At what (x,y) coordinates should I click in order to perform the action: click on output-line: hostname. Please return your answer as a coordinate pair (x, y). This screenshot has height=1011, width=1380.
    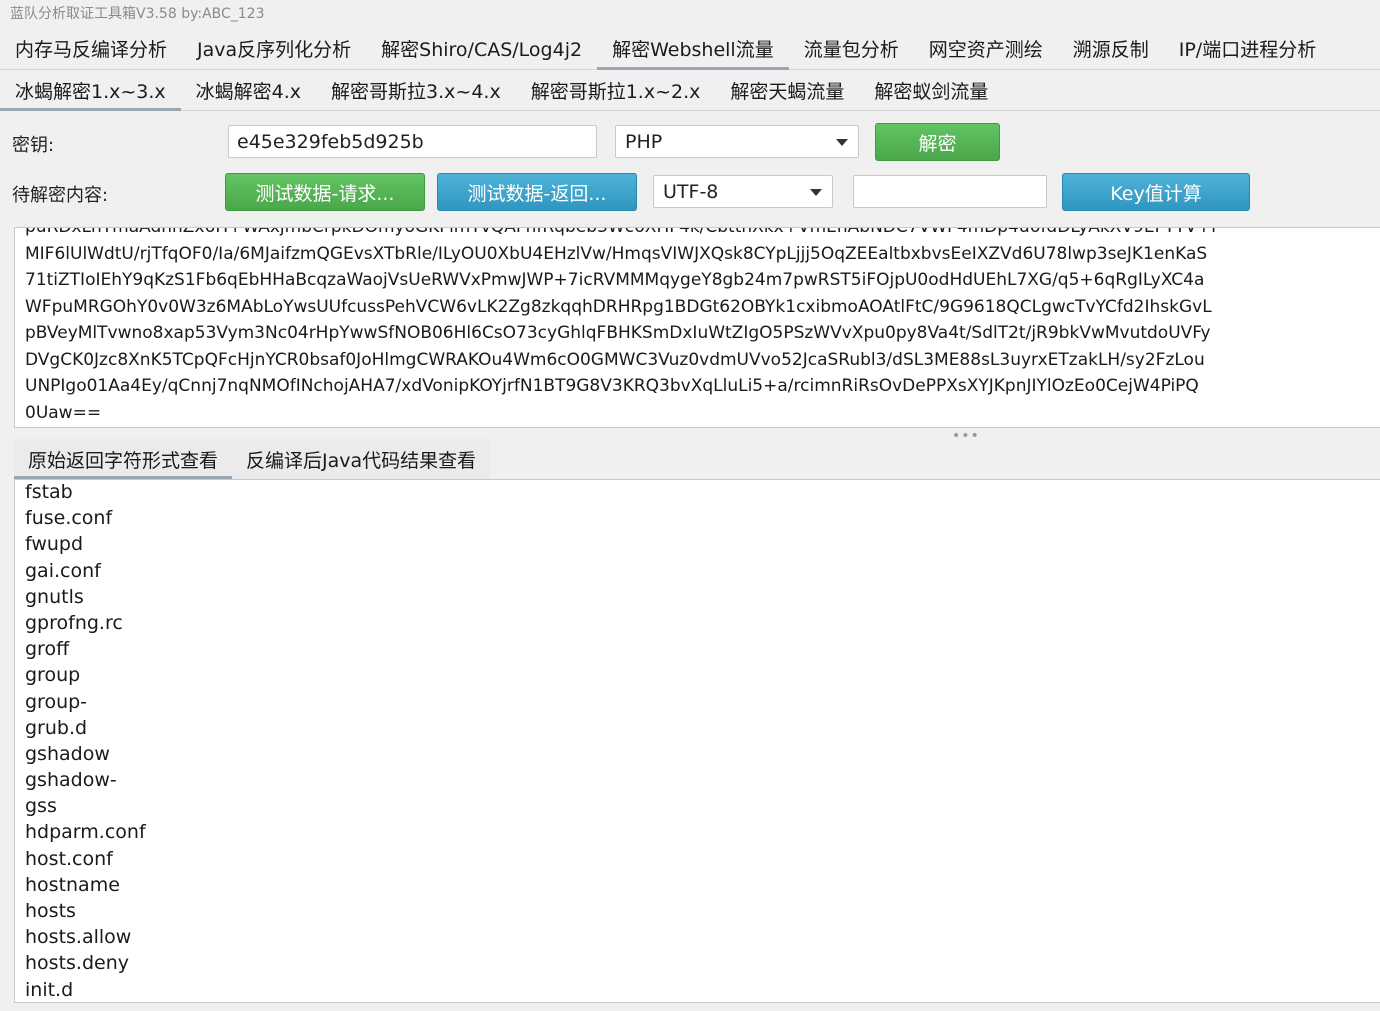
    Looking at the image, I should click on (72, 884).